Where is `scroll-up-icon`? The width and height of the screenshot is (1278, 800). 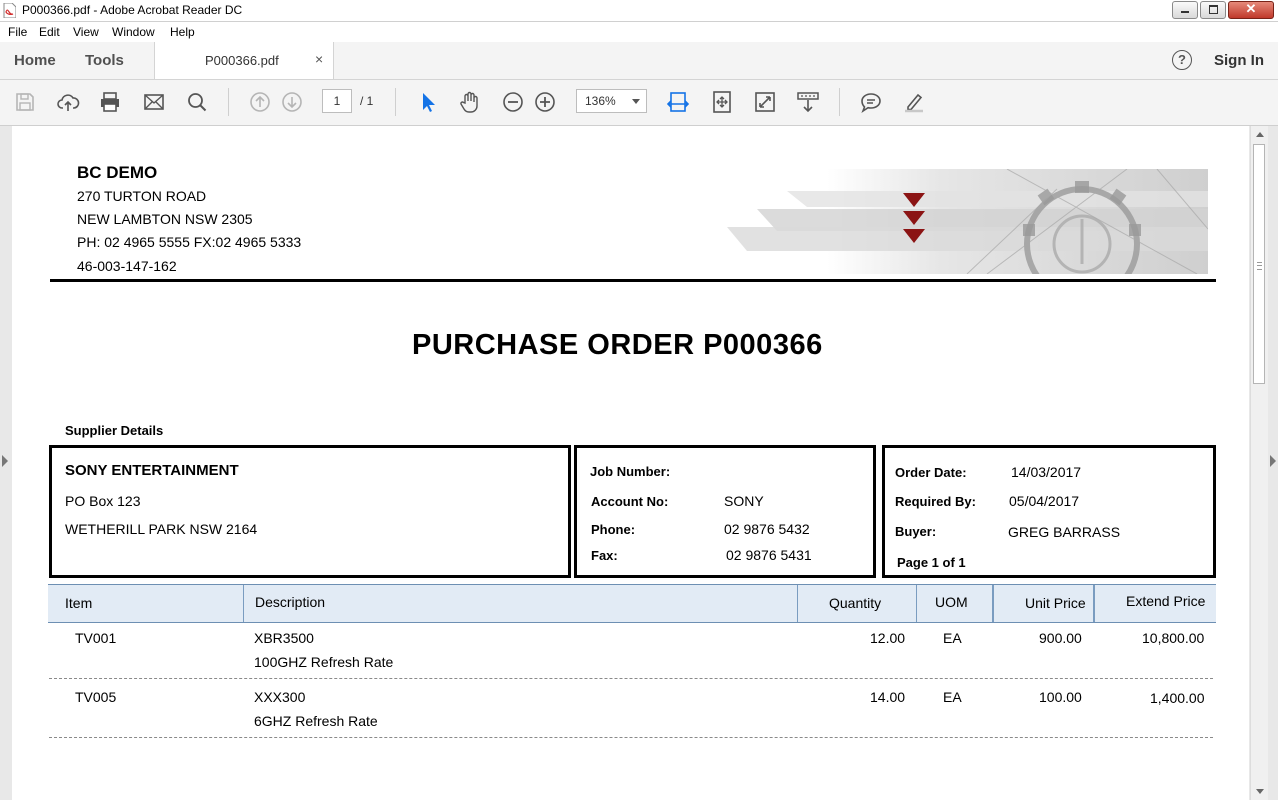 scroll-up-icon is located at coordinates (1260, 134).